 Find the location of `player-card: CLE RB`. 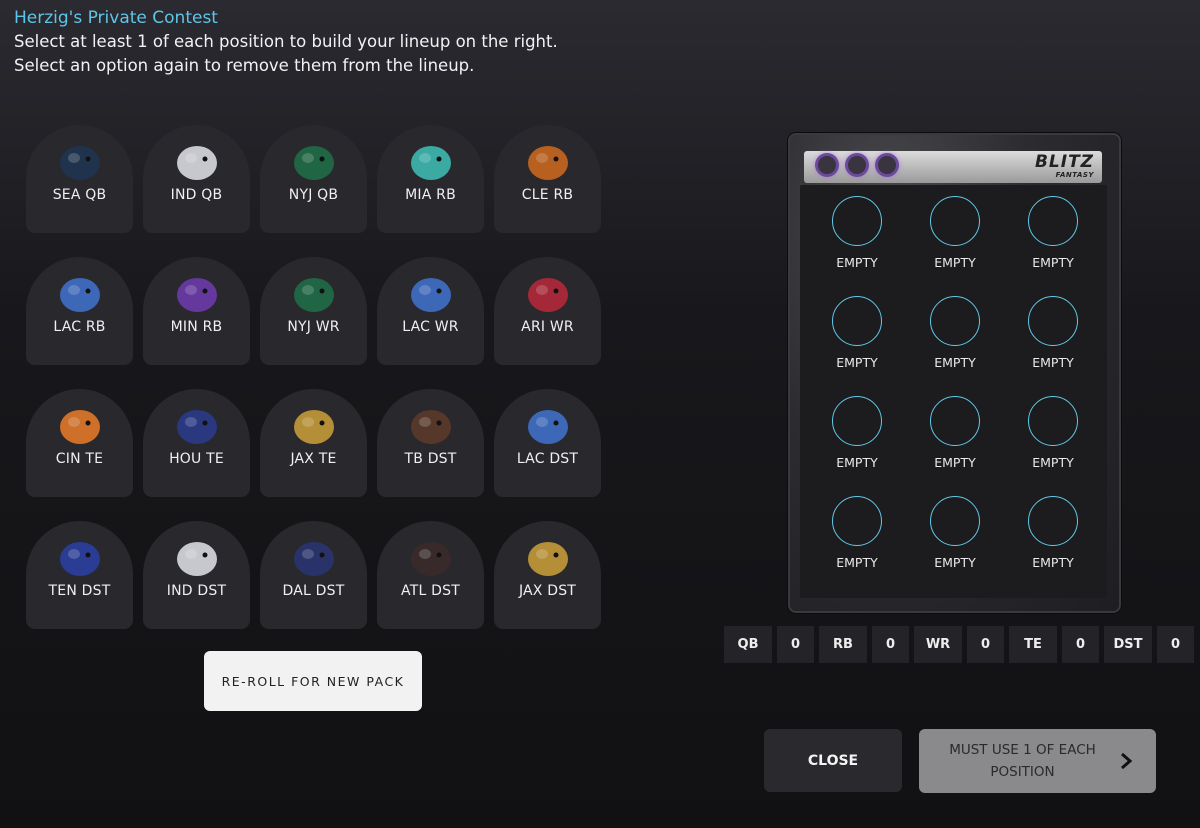

player-card: CLE RB is located at coordinates (547, 179).